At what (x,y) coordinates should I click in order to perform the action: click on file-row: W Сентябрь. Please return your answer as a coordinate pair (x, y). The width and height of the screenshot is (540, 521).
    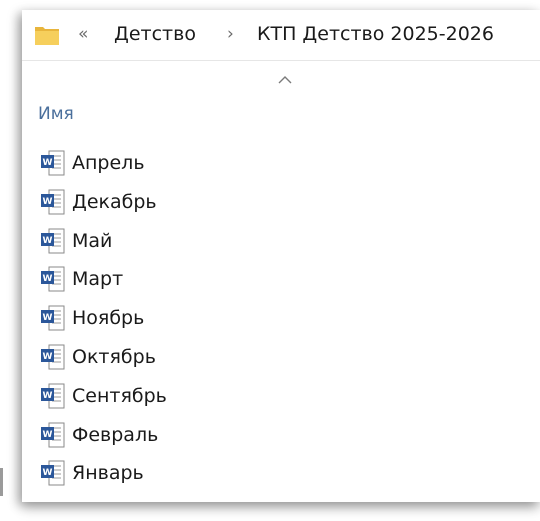
    Looking at the image, I should click on (280, 402).